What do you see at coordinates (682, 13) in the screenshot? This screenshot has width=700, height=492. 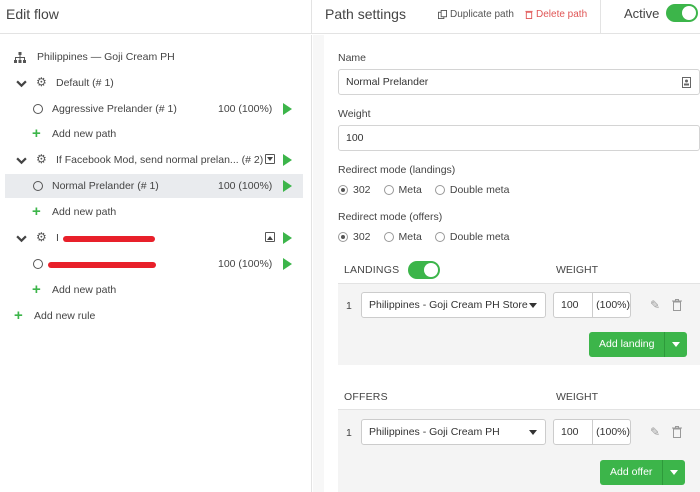 I see `active-toggle` at bounding box center [682, 13].